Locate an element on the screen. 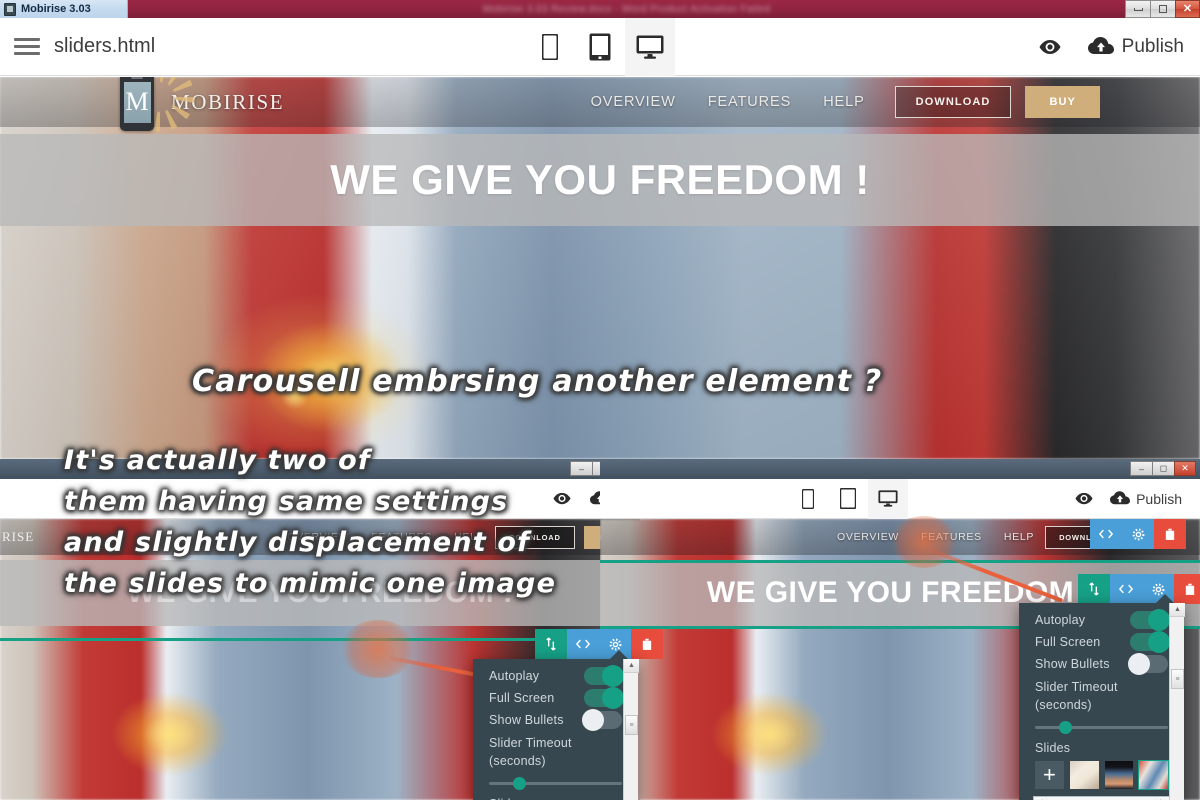  preview-button is located at coordinates (1050, 47).